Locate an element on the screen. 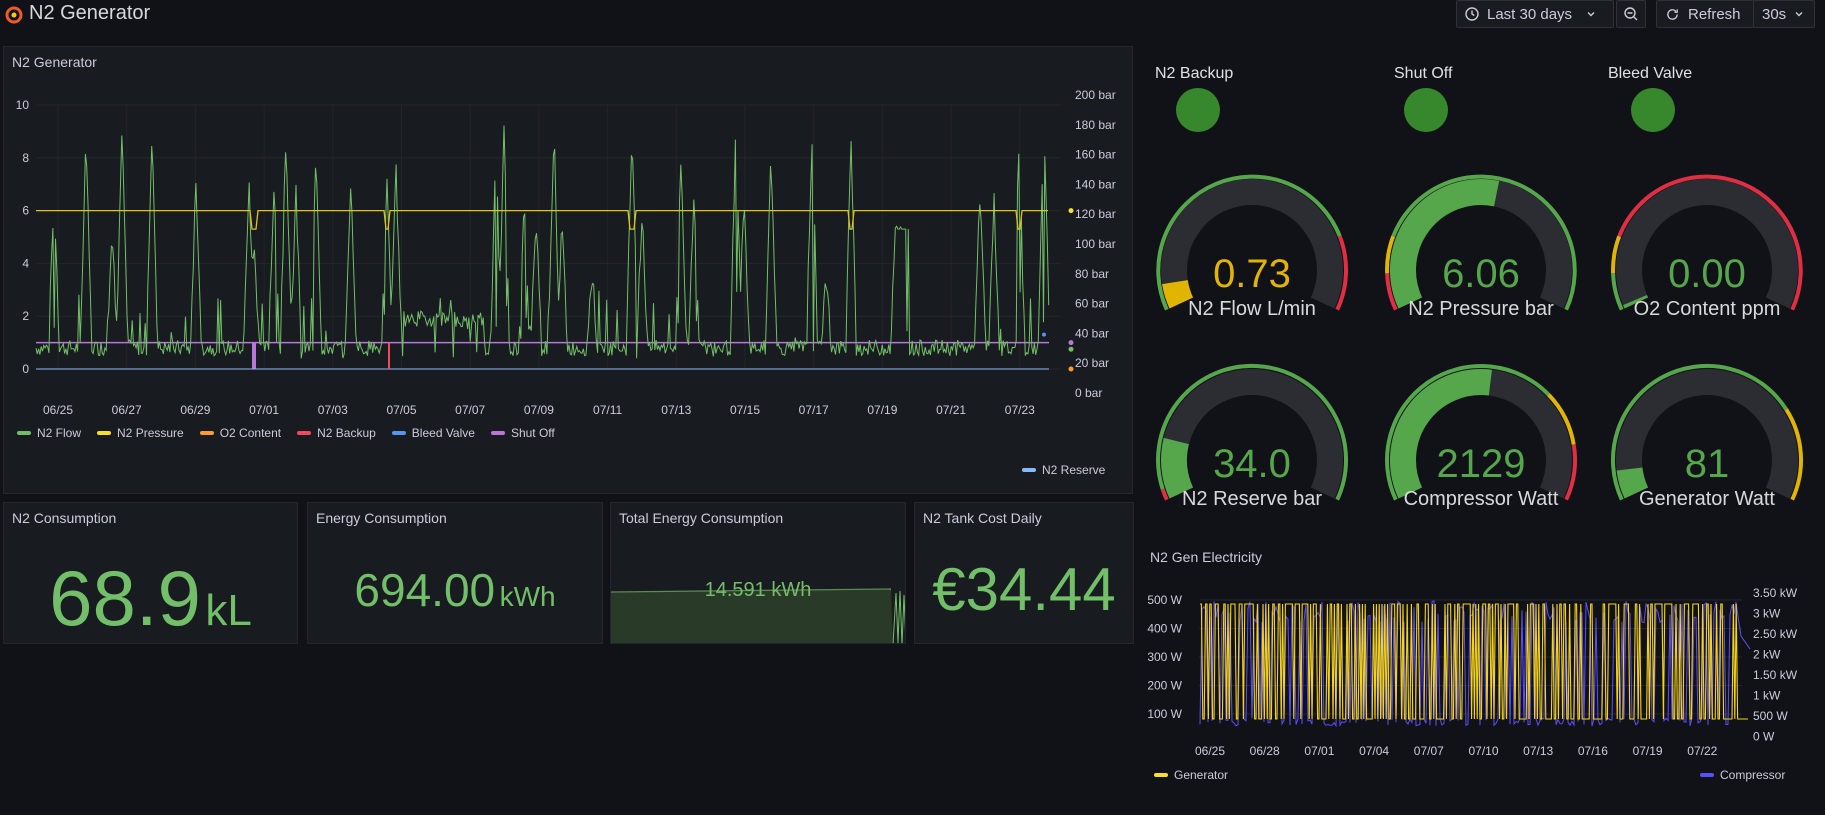  x-tick-label: 07/23 is located at coordinates (1020, 410).